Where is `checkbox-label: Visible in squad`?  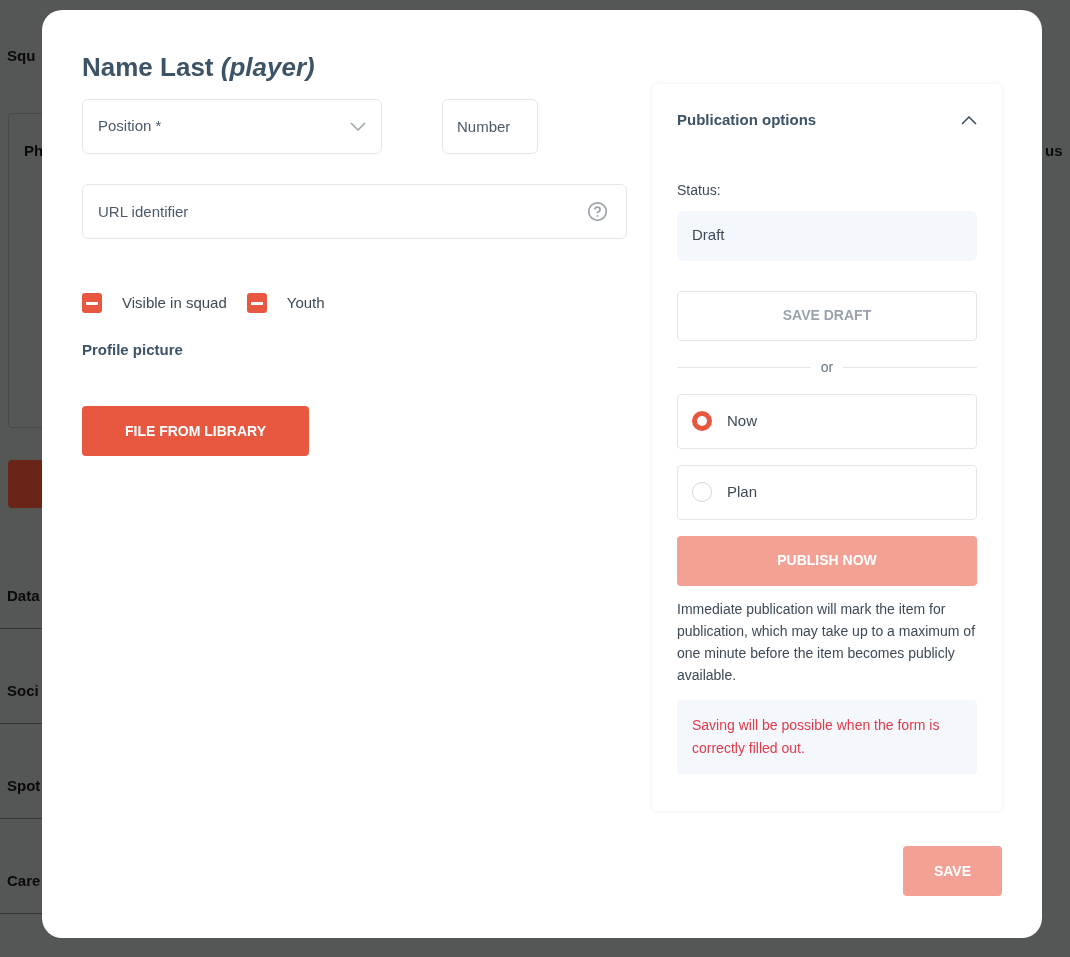 checkbox-label: Visible in squad is located at coordinates (174, 303).